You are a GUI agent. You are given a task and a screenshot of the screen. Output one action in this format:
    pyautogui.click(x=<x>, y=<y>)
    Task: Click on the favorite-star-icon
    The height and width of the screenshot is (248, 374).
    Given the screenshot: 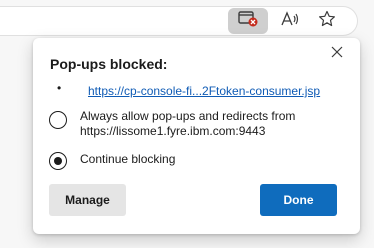 What is the action you would take?
    pyautogui.click(x=327, y=21)
    